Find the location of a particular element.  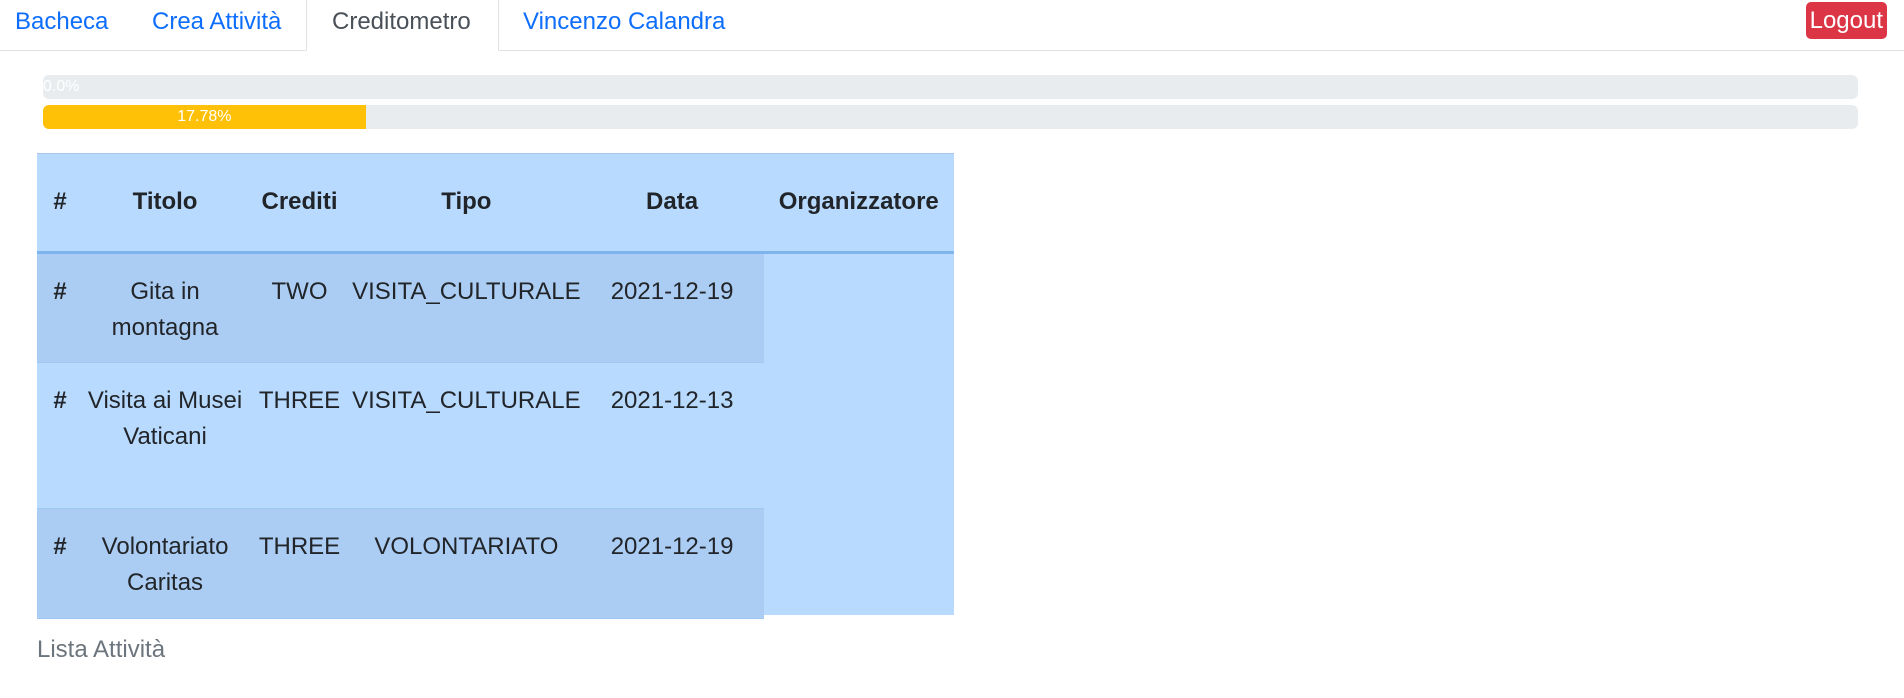

progress-zero-label: 0.0% is located at coordinates (61, 86).